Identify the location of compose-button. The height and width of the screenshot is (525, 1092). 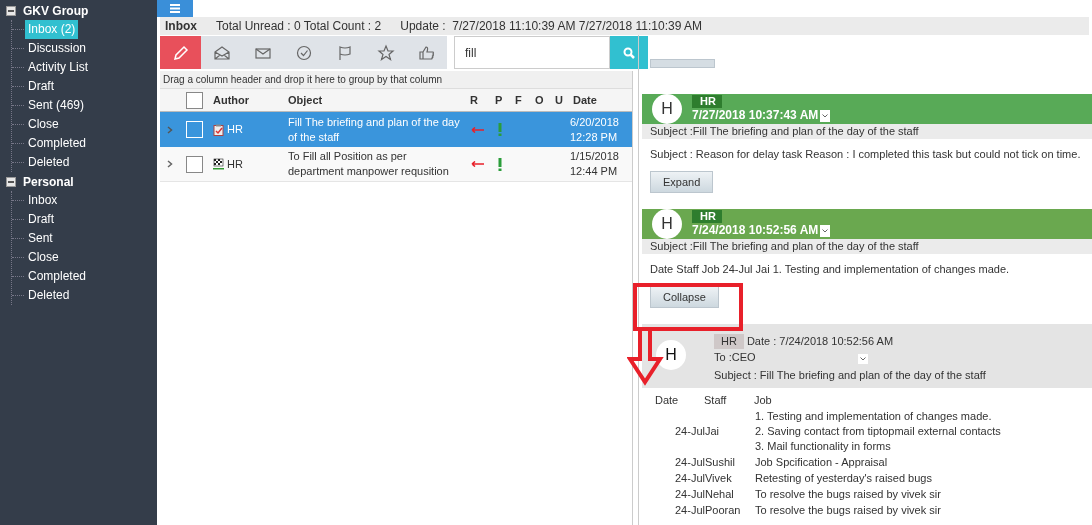
(180, 52).